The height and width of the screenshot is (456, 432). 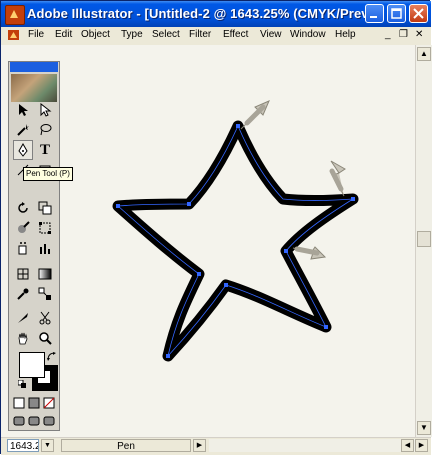 What do you see at coordinates (345, 34) in the screenshot?
I see `menu-help: Help` at bounding box center [345, 34].